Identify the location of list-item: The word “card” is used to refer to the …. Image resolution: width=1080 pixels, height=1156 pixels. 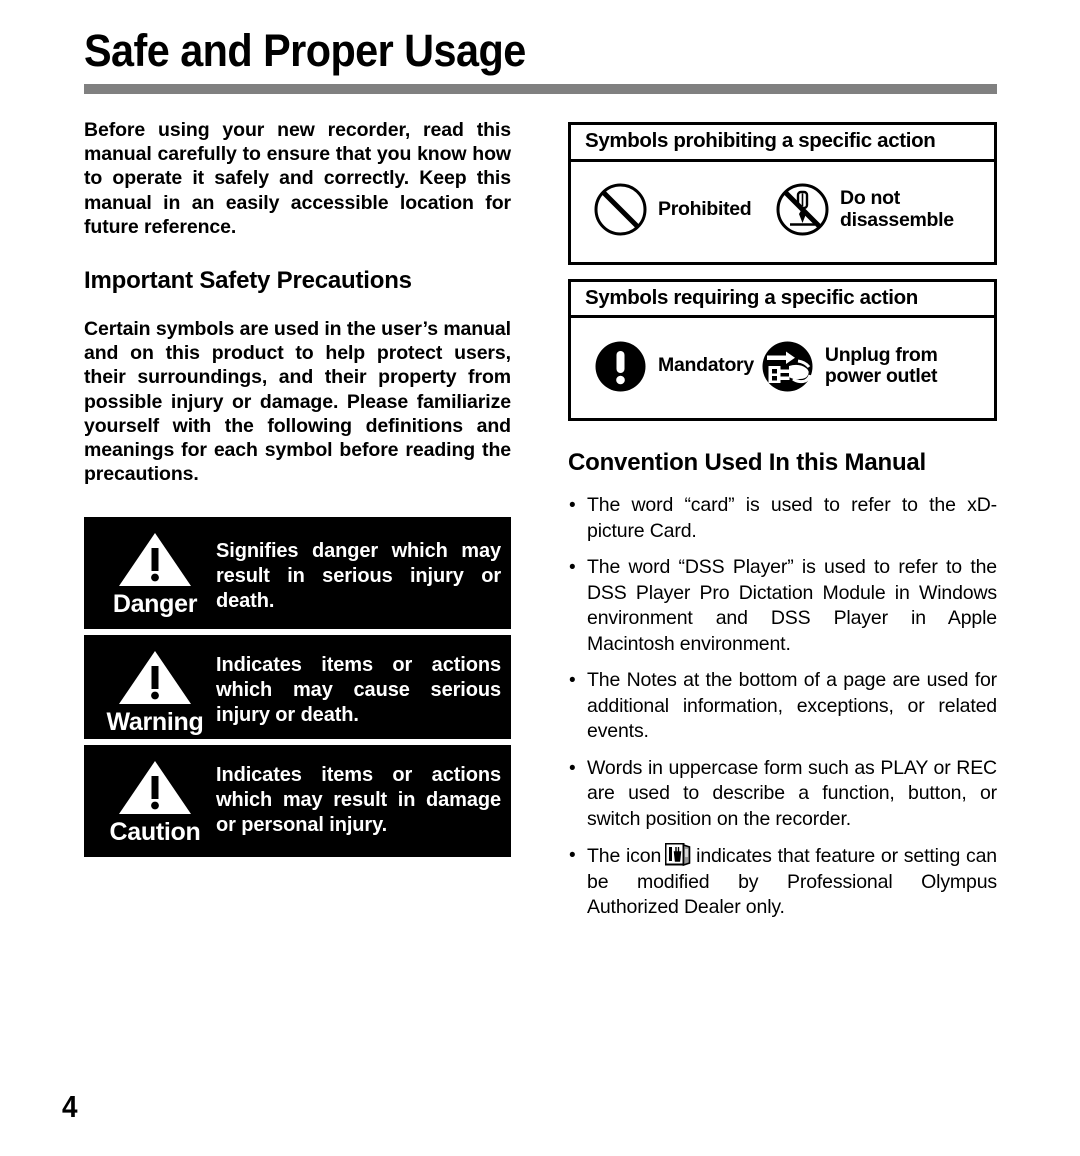
(782, 518).